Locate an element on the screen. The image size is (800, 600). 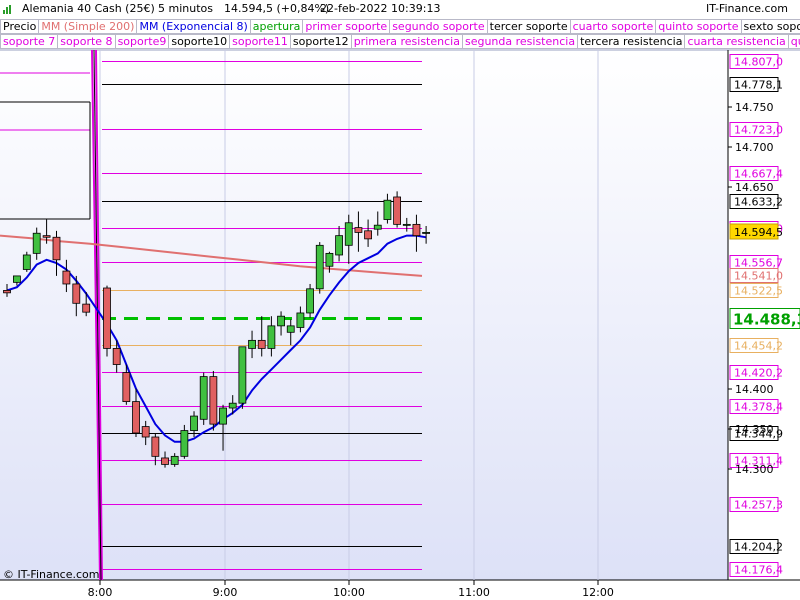
level-label-7: 14.541,0 is located at coordinates (758, 276).